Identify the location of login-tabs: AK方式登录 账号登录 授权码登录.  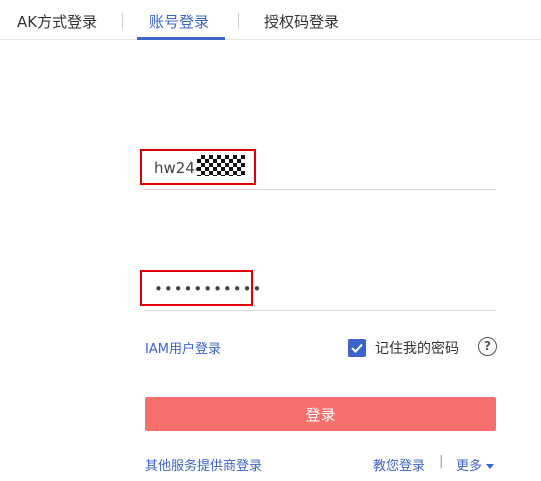
(270, 20).